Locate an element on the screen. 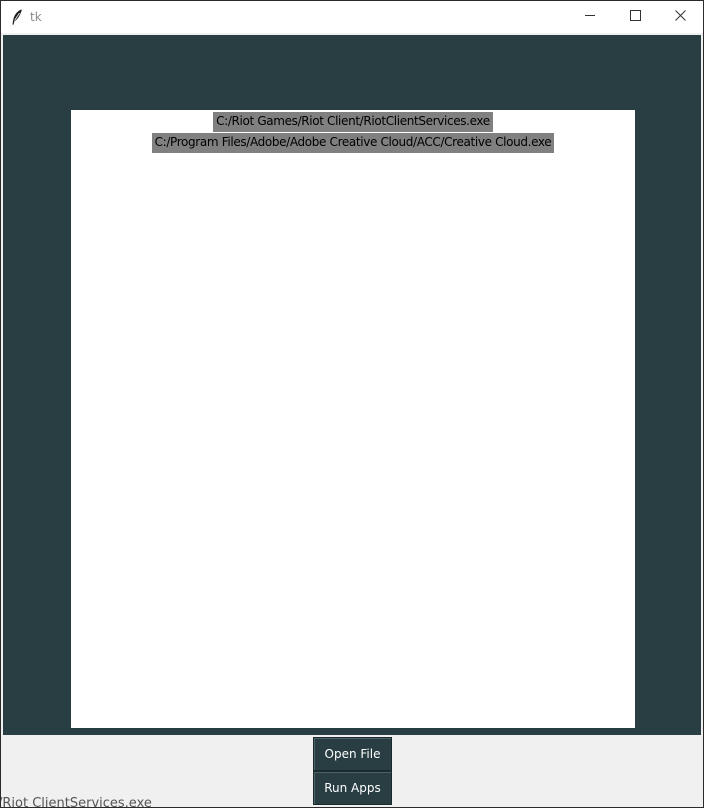  title-bar: tk is located at coordinates (352, 17).